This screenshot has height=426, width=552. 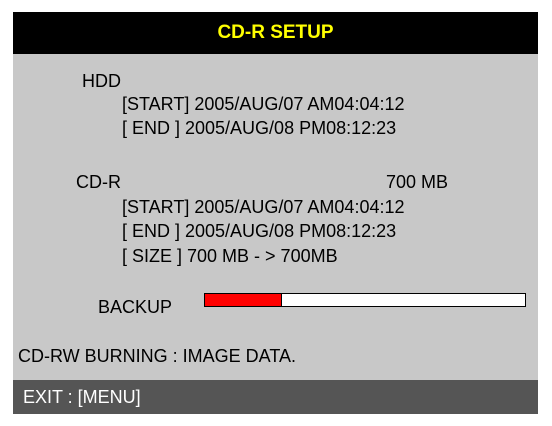 What do you see at coordinates (230, 256) in the screenshot?
I see `cdr-size: [ SIZE ] 700 MB - > 700MB` at bounding box center [230, 256].